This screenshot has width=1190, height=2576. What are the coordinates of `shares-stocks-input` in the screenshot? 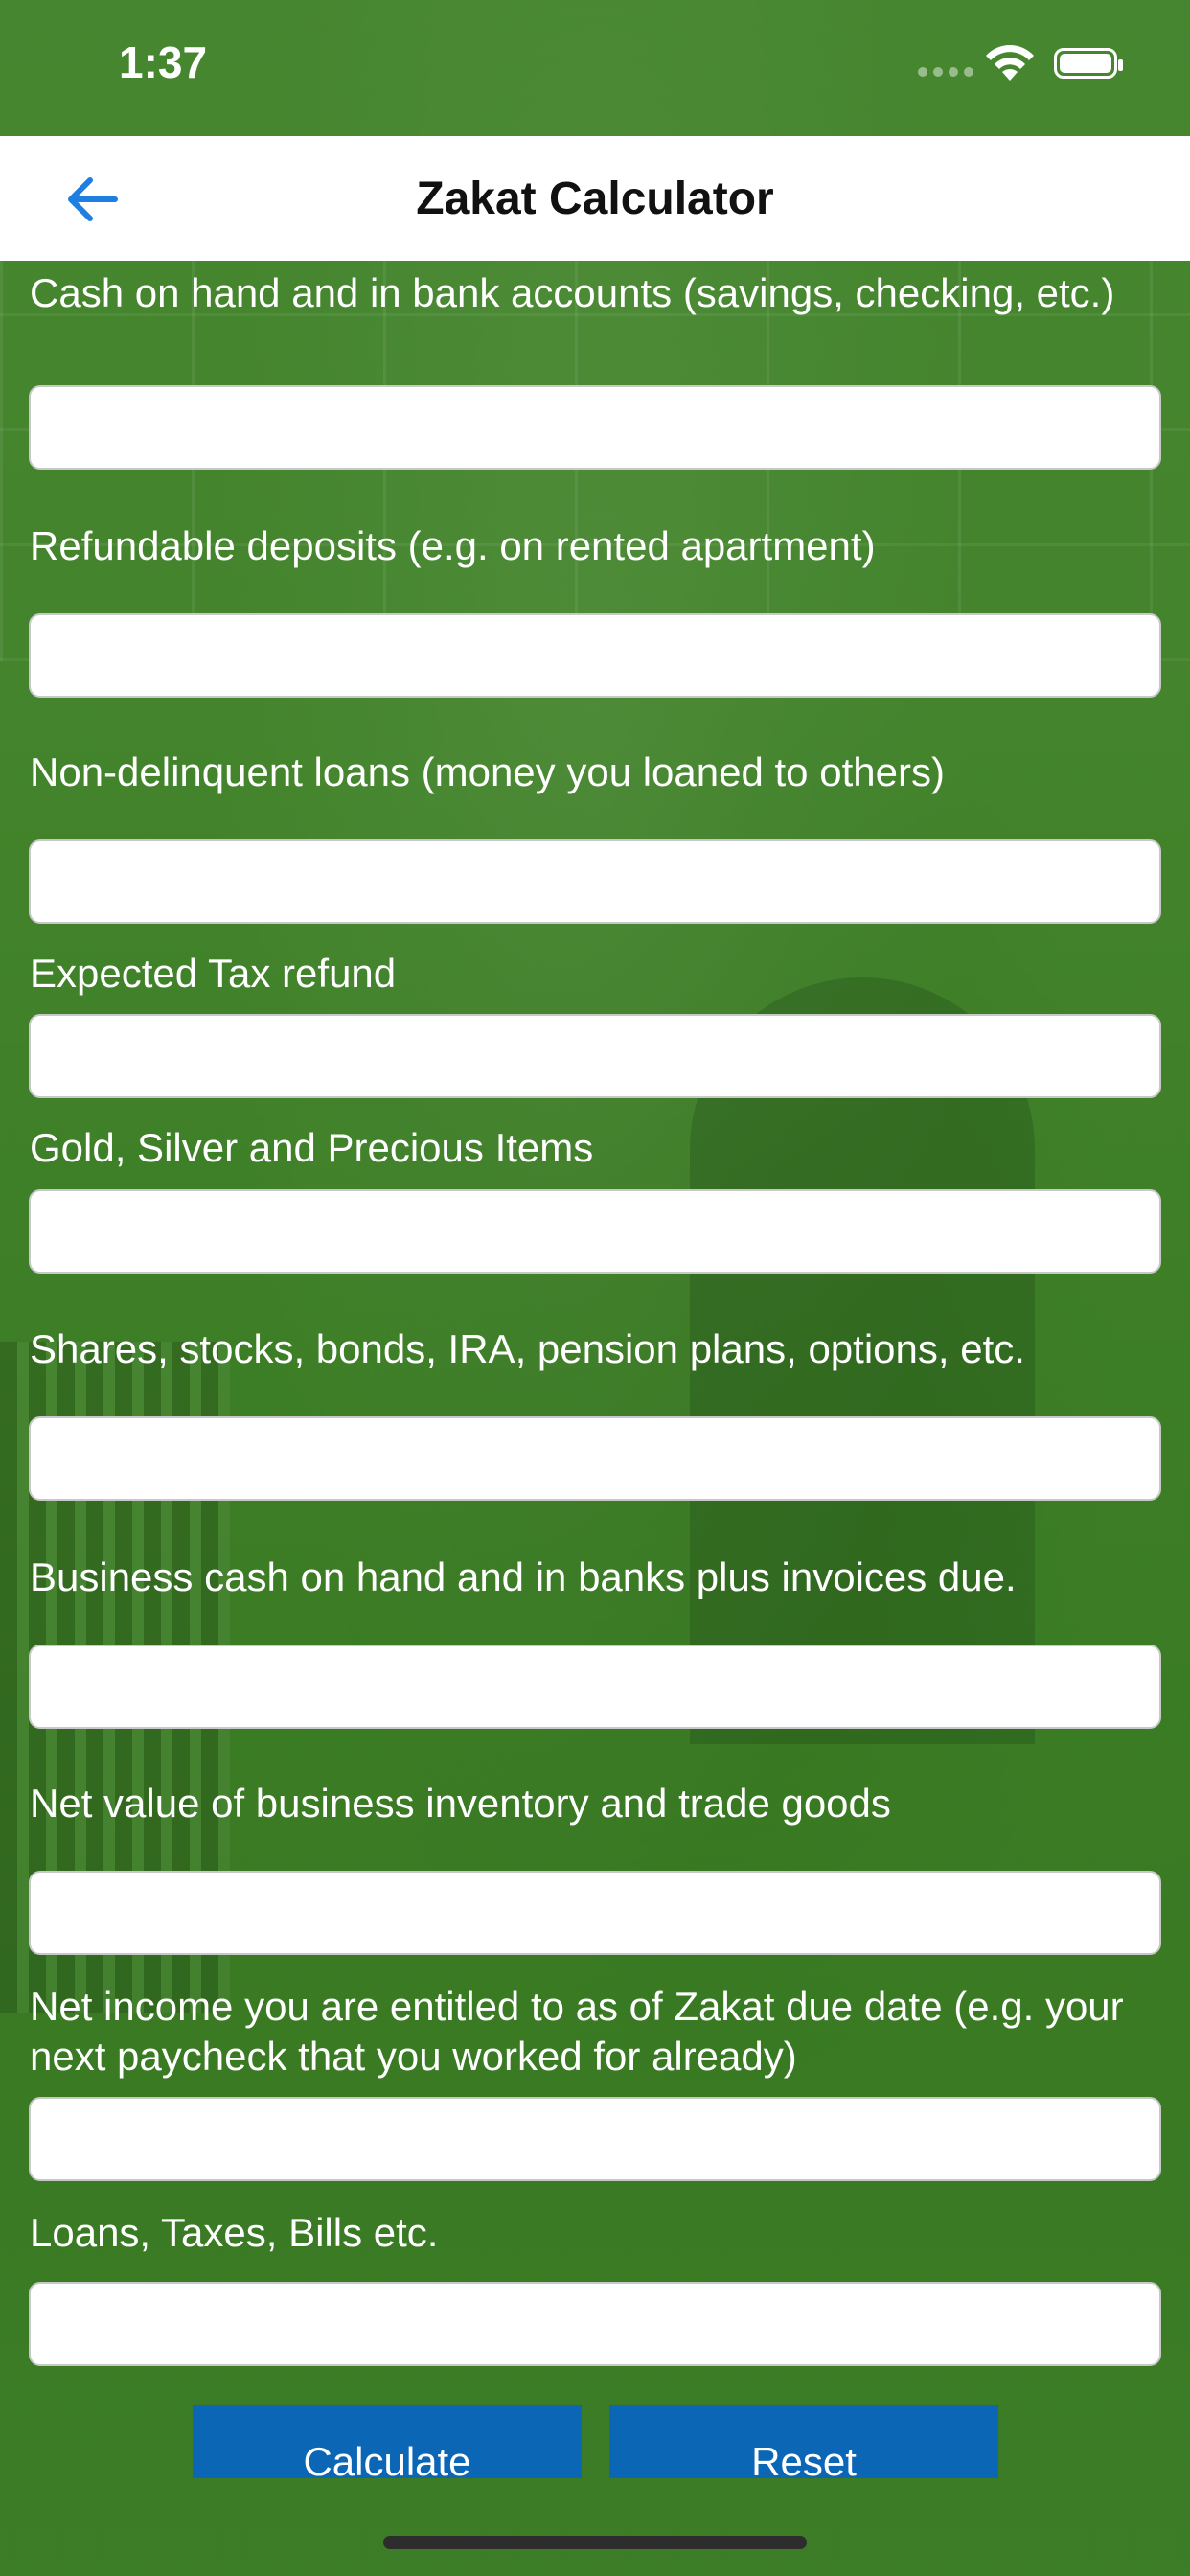 It's located at (595, 1458).